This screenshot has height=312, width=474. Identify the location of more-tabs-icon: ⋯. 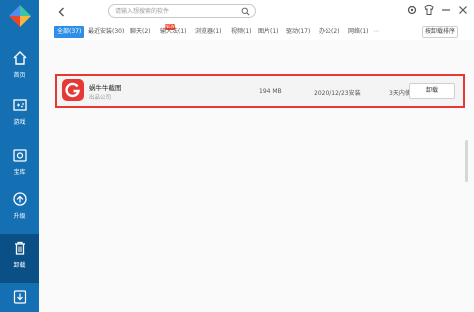
(376, 32).